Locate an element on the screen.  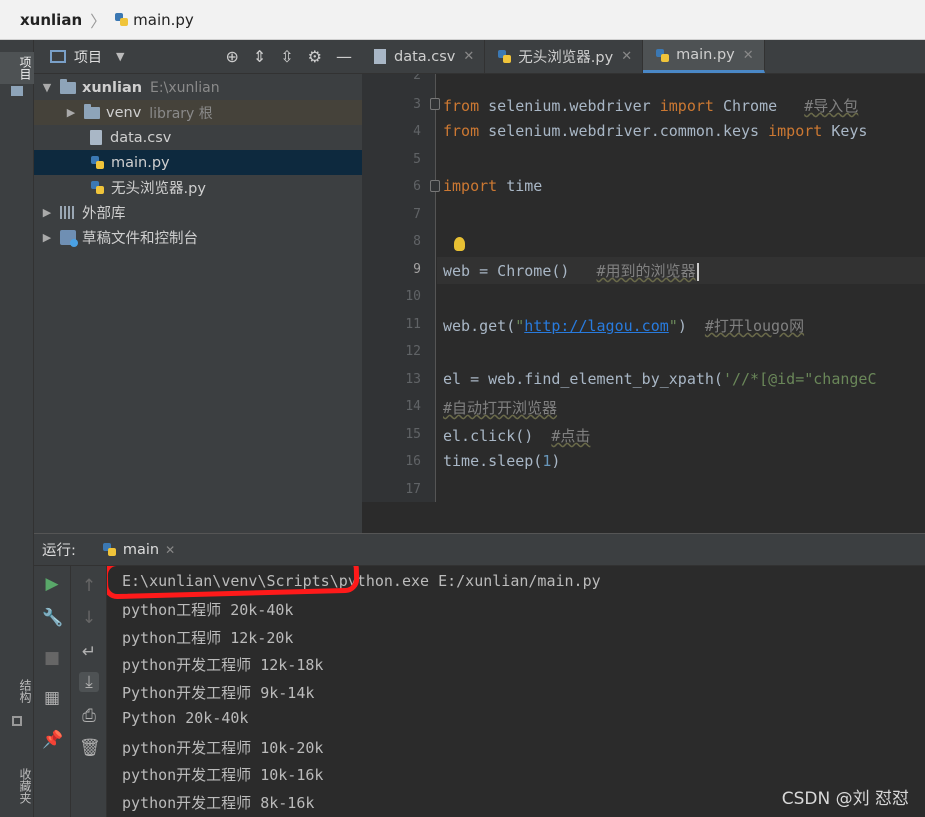
tab-label: main.py is located at coordinates (705, 55).